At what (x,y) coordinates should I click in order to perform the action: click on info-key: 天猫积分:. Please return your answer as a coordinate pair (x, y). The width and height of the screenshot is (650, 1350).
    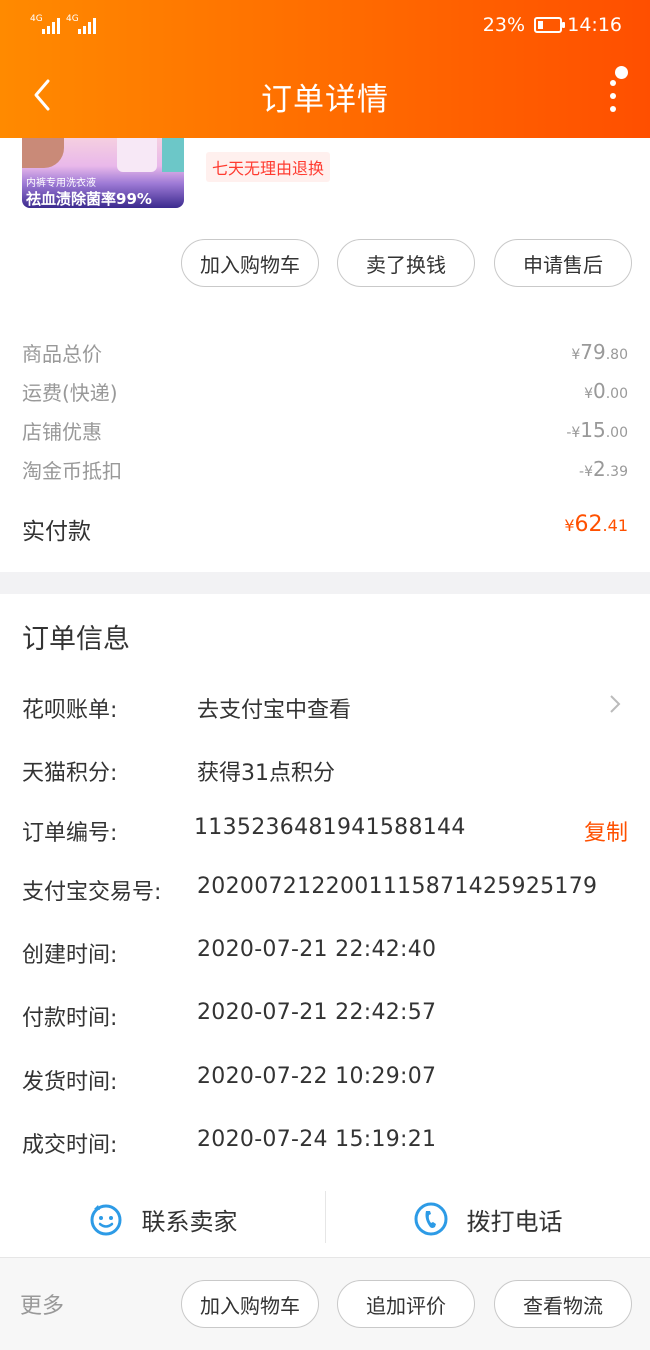
    Looking at the image, I should click on (70, 773).